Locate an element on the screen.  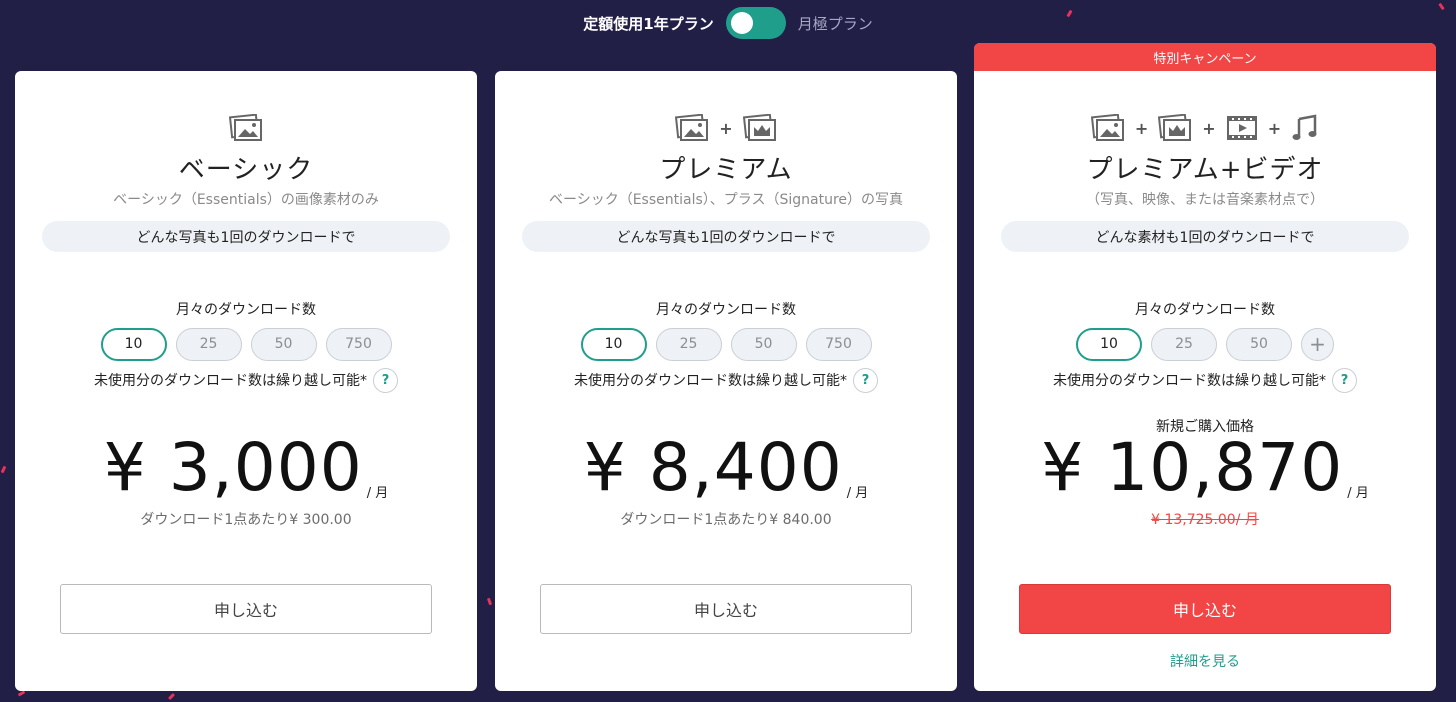
plan-icons is located at coordinates (246, 128).